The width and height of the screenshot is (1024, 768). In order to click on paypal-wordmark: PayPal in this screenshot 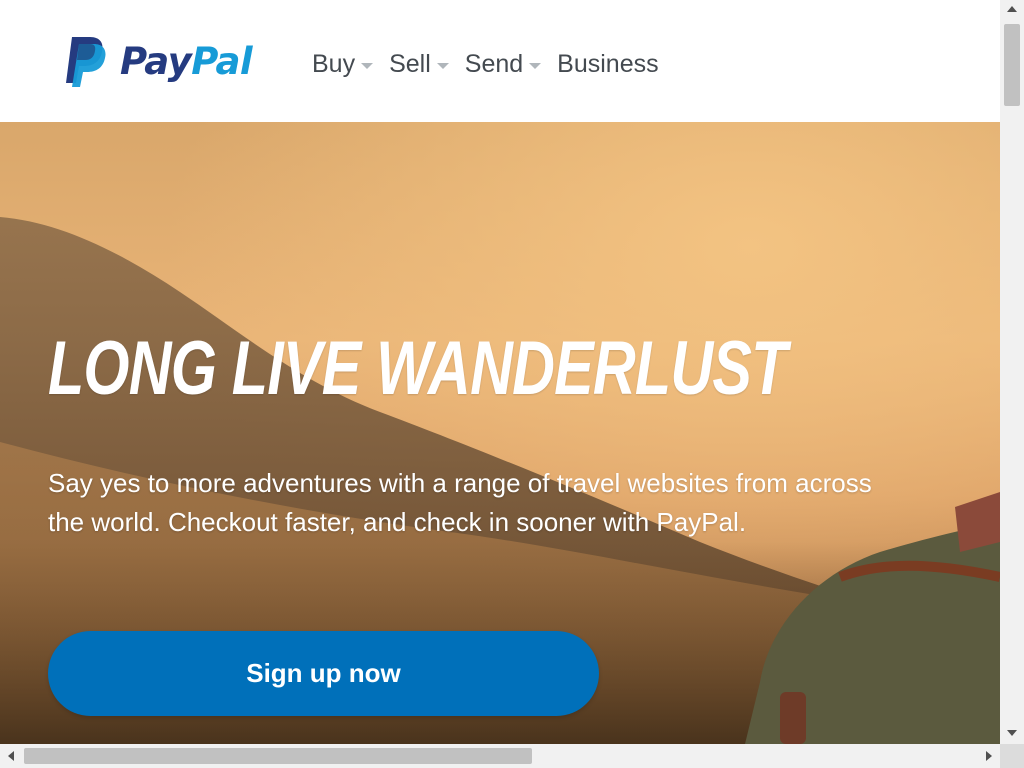, I will do `click(186, 61)`.